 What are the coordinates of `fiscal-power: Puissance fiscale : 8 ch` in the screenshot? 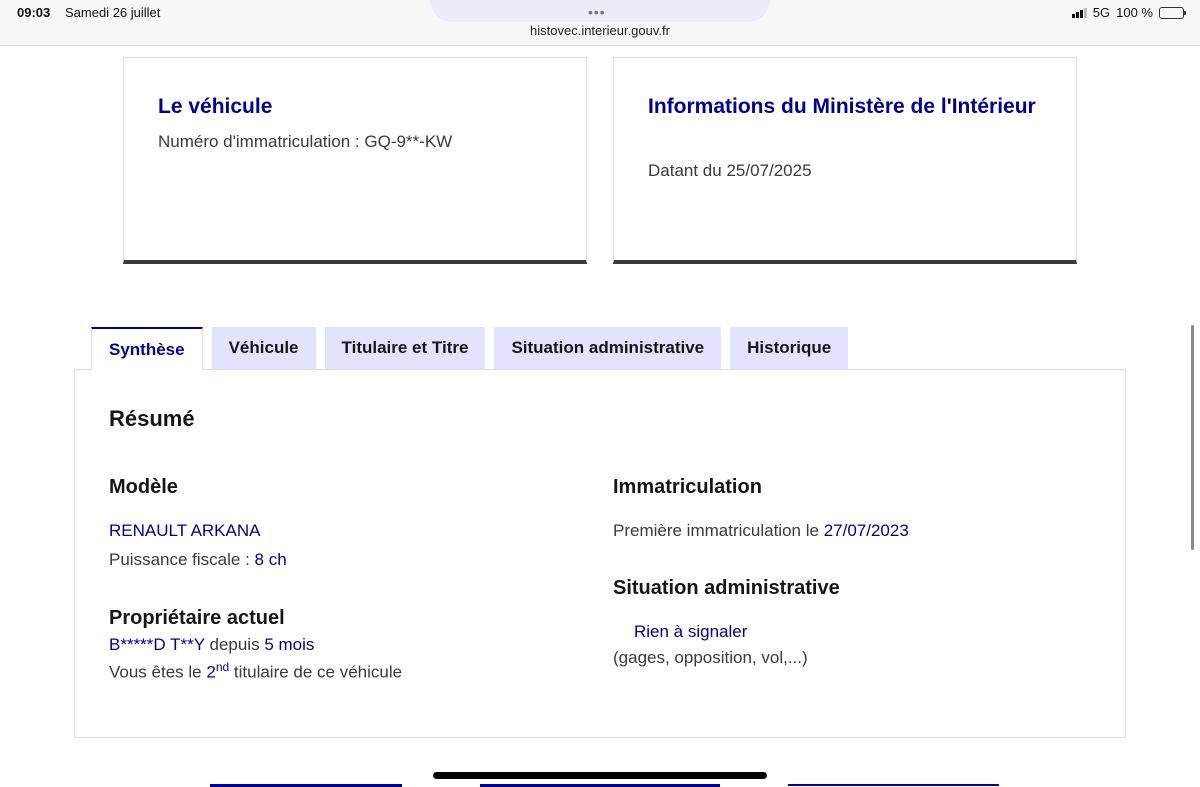 It's located at (198, 560).